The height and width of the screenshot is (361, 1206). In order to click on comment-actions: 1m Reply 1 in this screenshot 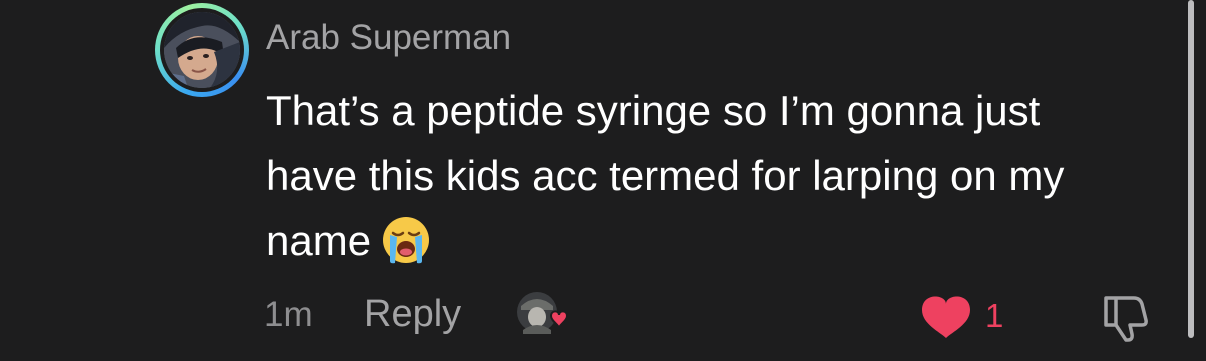, I will do `click(603, 316)`.